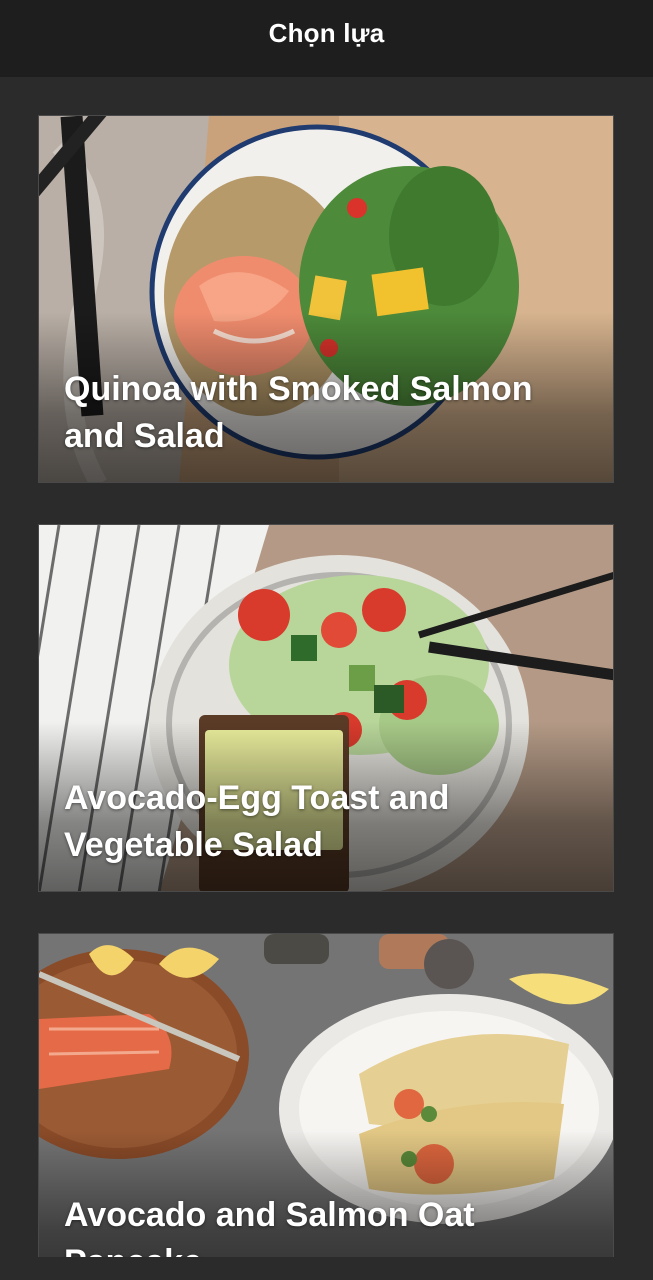  I want to click on top-bar: Chọn lựa, so click(326, 38).